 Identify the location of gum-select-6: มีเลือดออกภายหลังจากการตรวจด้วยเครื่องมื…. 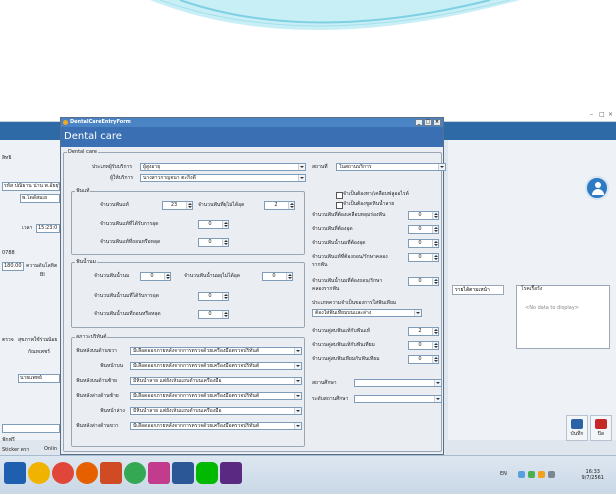
(216, 426).